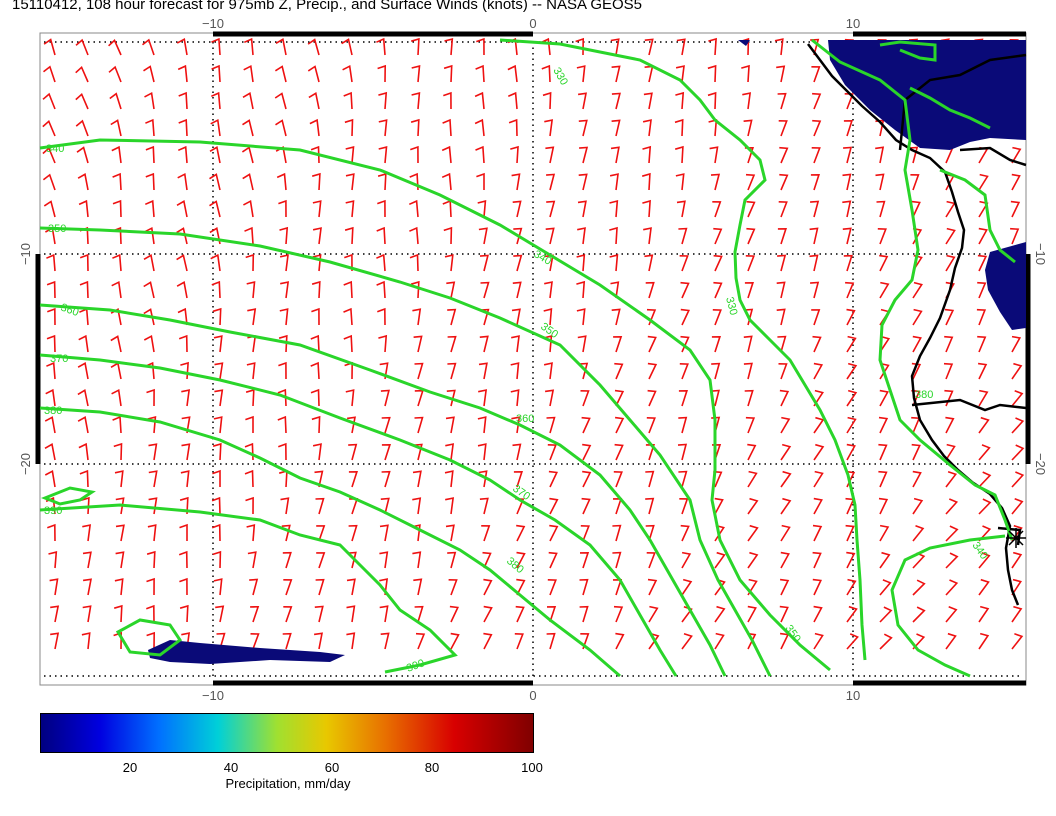 The image size is (1056, 816). I want to click on contour-label-390-b: 390, so click(415, 666).